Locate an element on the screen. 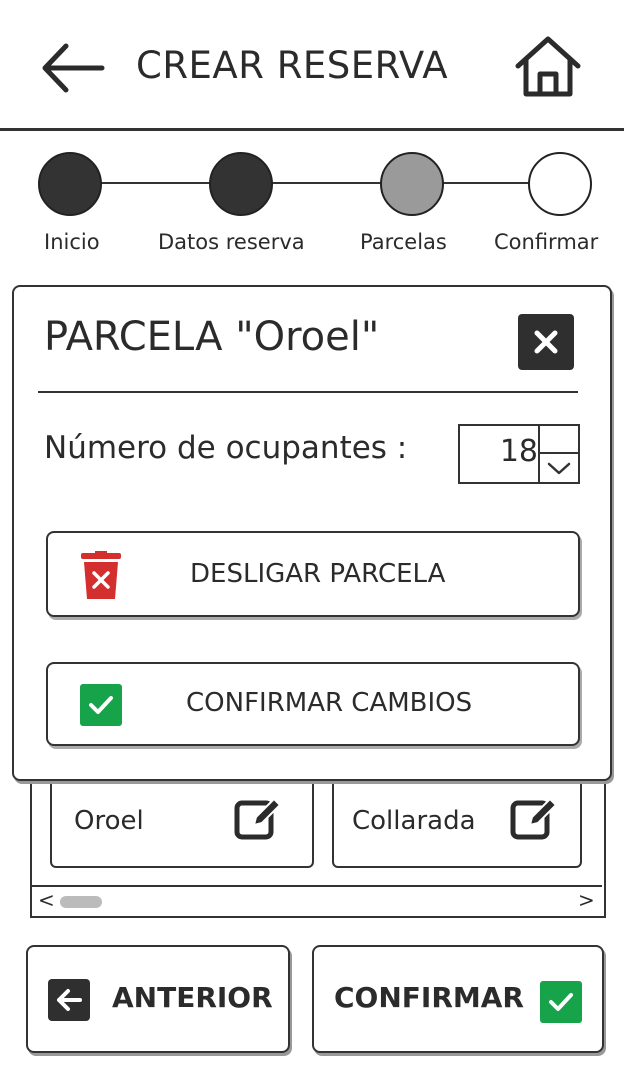 The width and height of the screenshot is (624, 1078). previous-button: ANTERIOR is located at coordinates (158, 999).